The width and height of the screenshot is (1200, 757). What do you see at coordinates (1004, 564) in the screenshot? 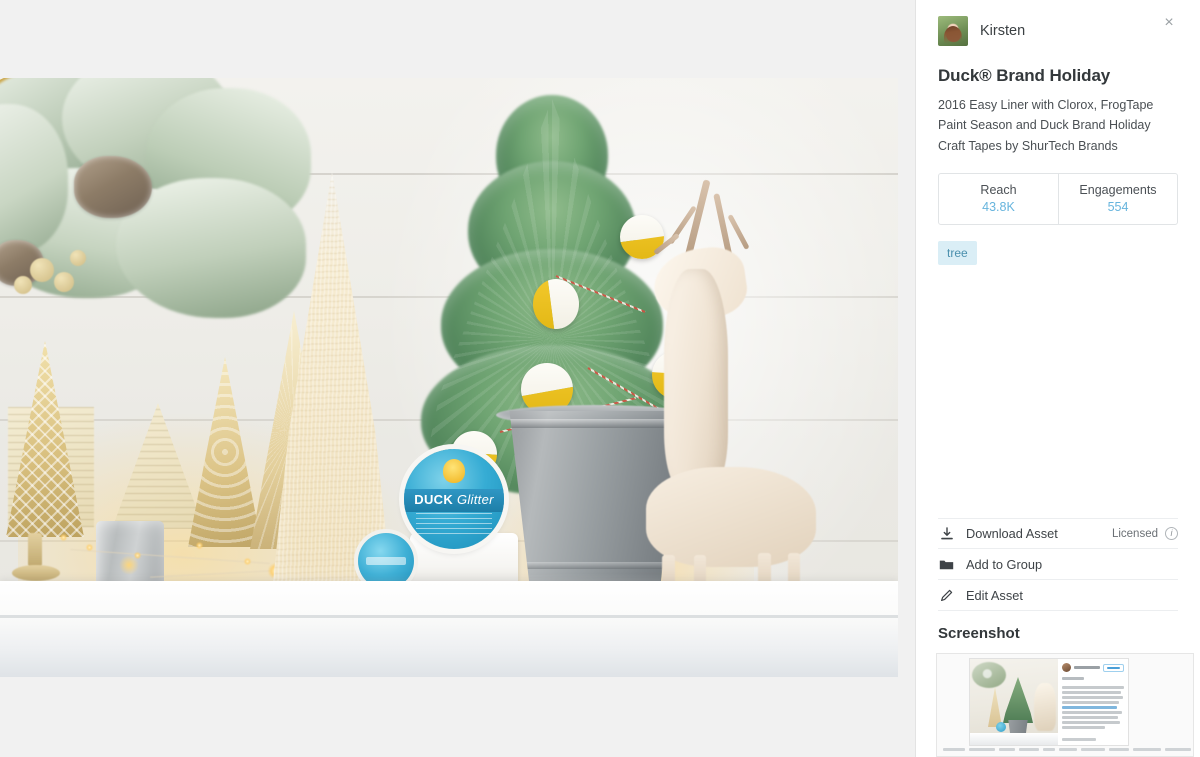
I see `add-to-group-label: Add to Group` at bounding box center [1004, 564].